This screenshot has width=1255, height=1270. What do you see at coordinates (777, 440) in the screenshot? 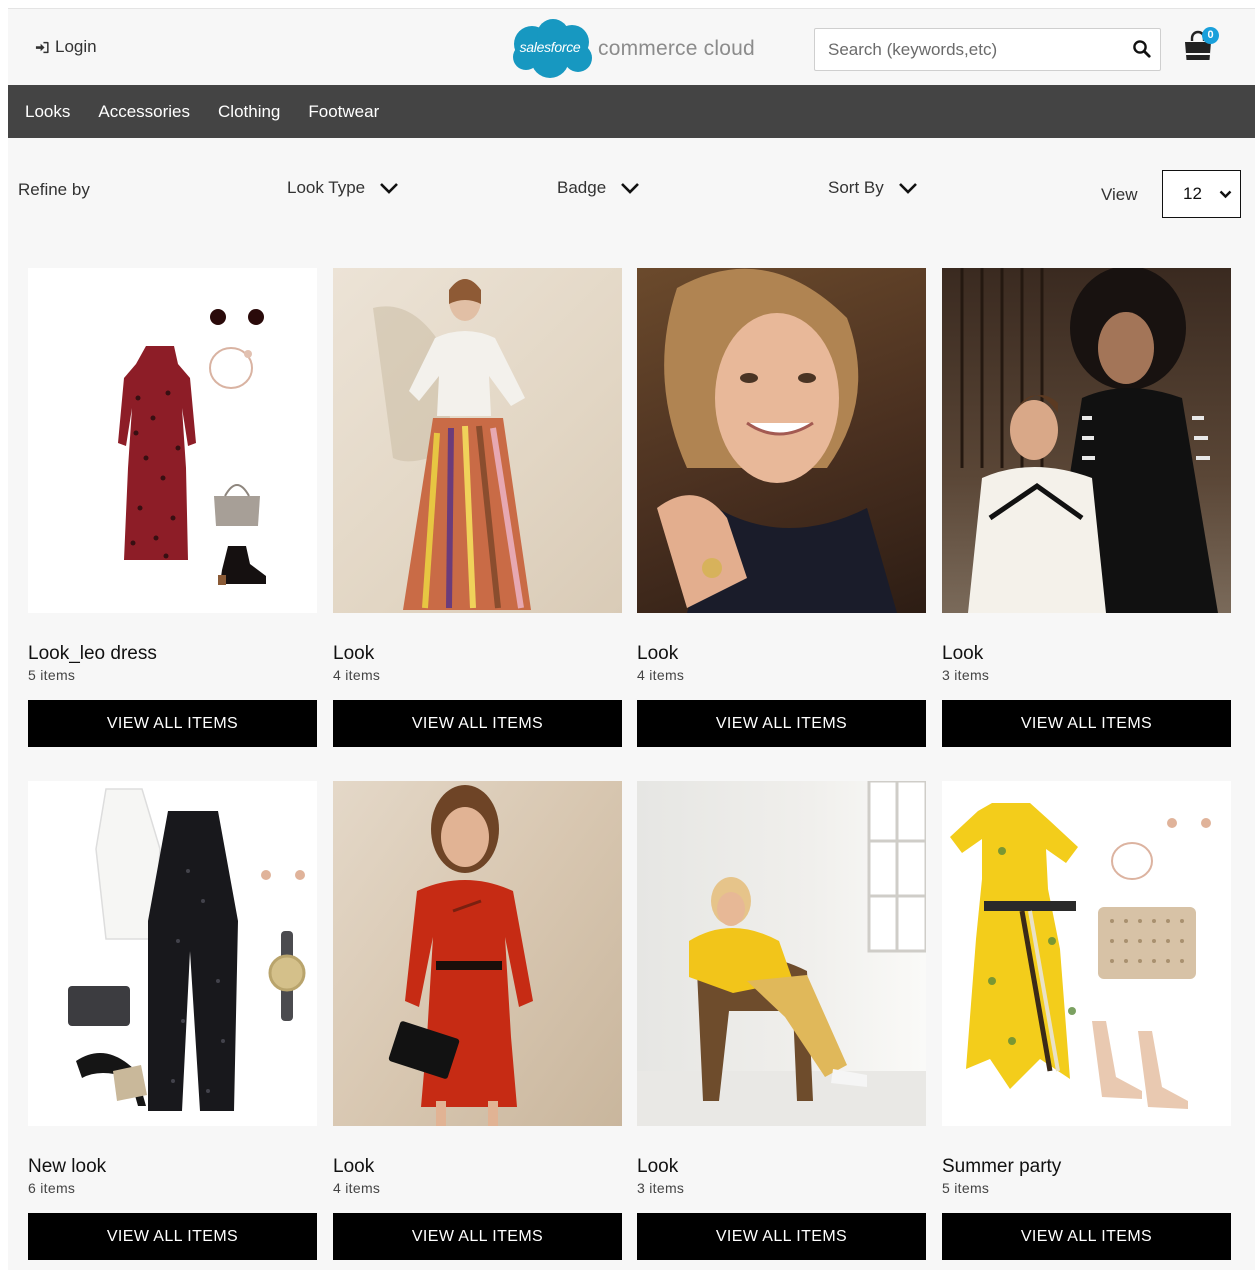
I see `model-portrait-image` at bounding box center [777, 440].